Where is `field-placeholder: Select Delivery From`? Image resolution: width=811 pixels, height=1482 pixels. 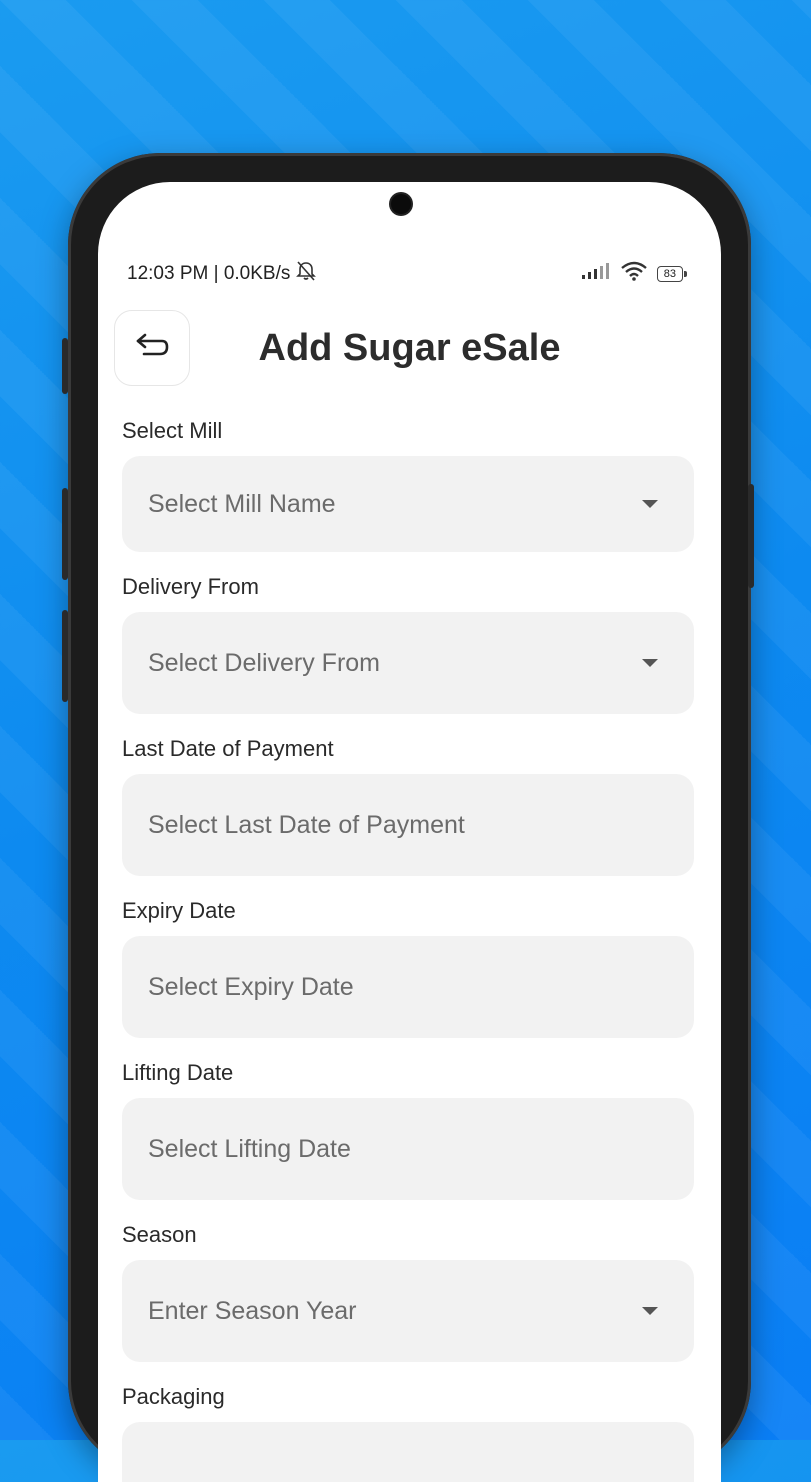
field-placeholder: Select Delivery From is located at coordinates (264, 662).